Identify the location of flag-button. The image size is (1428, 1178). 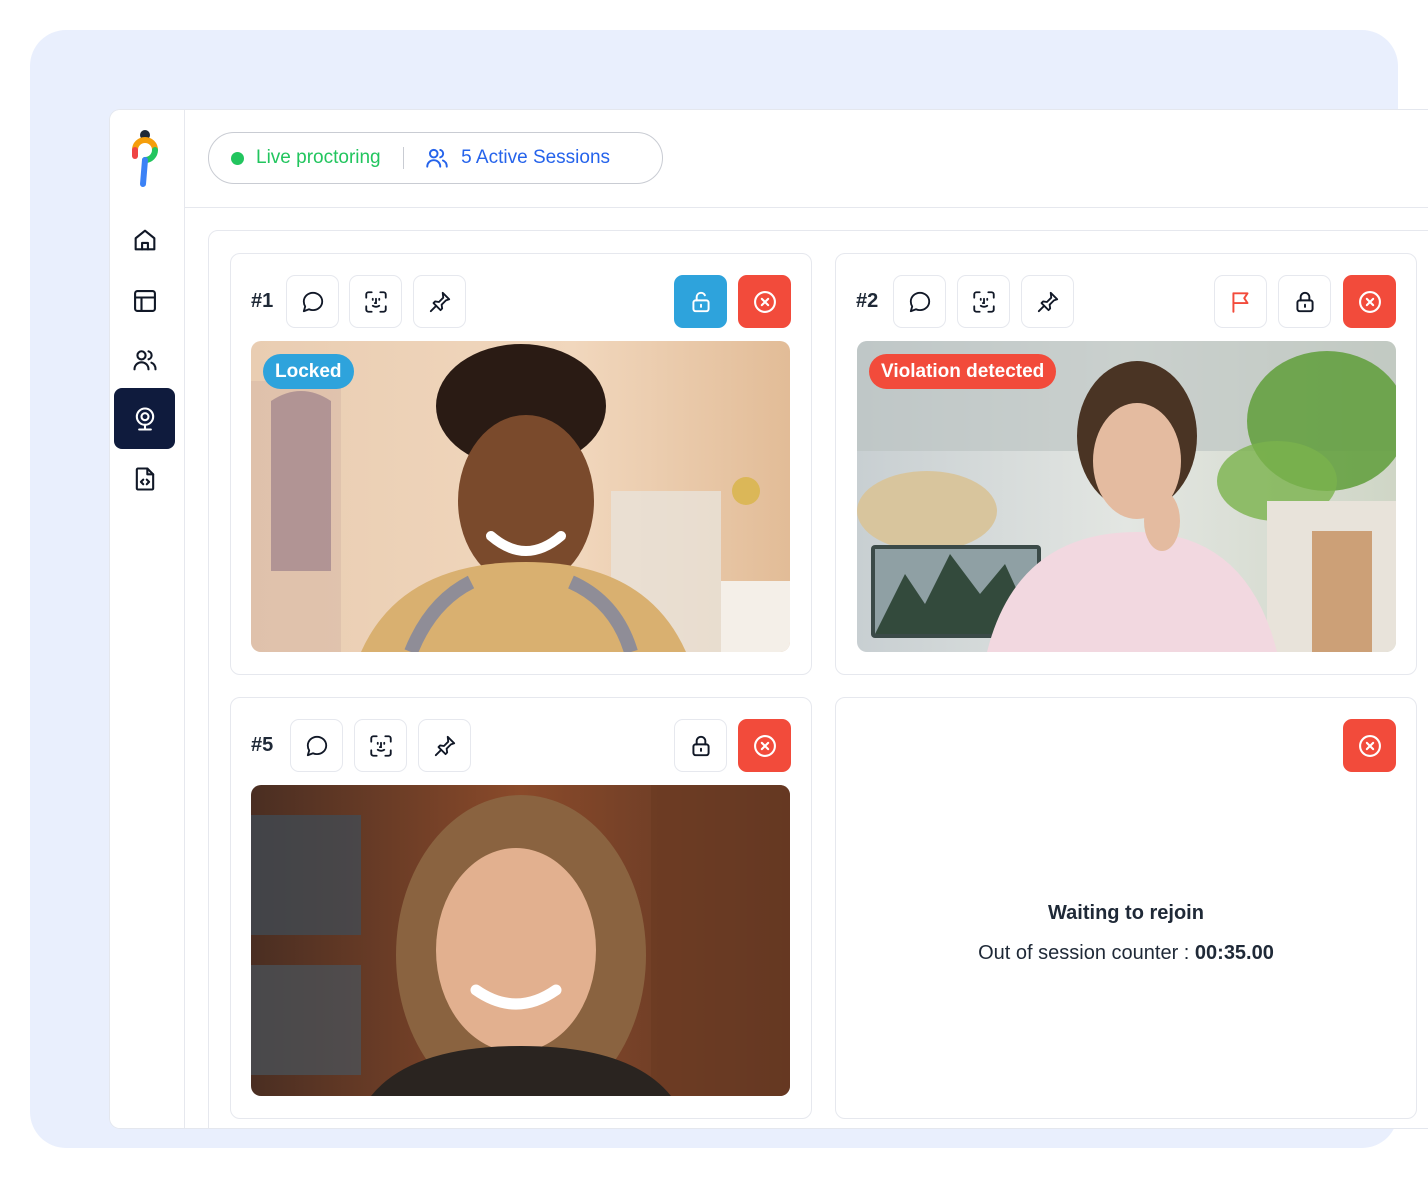
(1240, 301).